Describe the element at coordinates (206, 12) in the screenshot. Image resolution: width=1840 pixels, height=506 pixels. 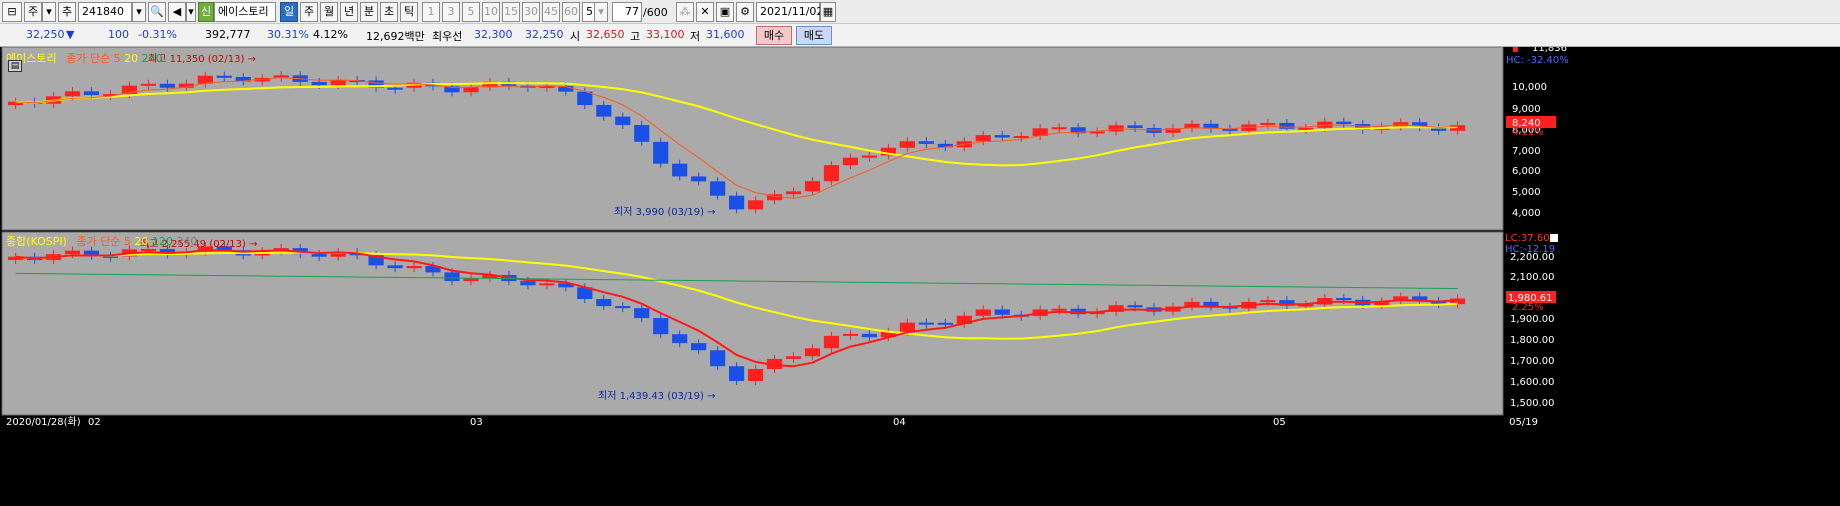
I see `new-badge: 신` at that location.